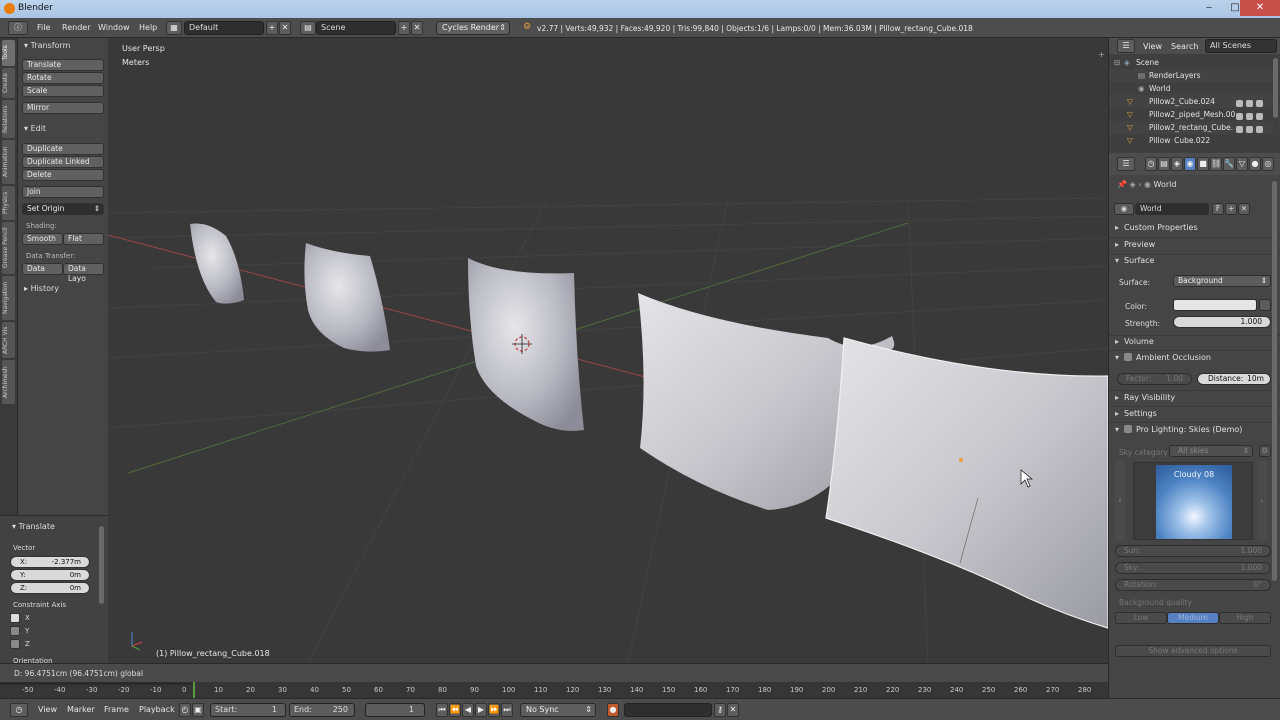 This screenshot has height=720, width=1280. Describe the element at coordinates (33, 526) in the screenshot. I see `operator-title: ▾ Translate` at that location.